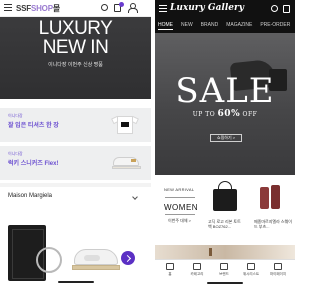 The width and height of the screenshot is (320, 287). Describe the element at coordinates (249, 114) in the screenshot. I see `sale-sub-suffix: OFF` at that location.